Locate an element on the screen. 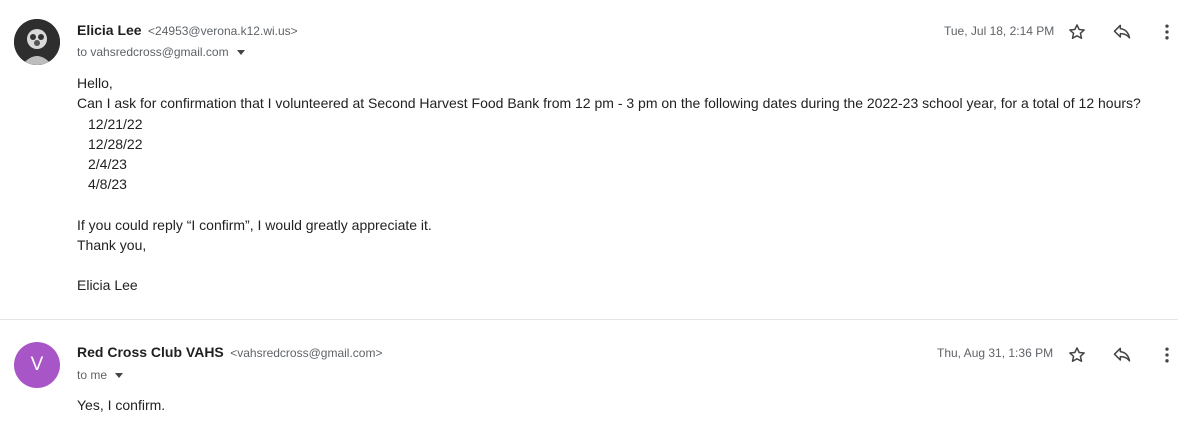  reply-text: Yes, I confirm. is located at coordinates (121, 405).